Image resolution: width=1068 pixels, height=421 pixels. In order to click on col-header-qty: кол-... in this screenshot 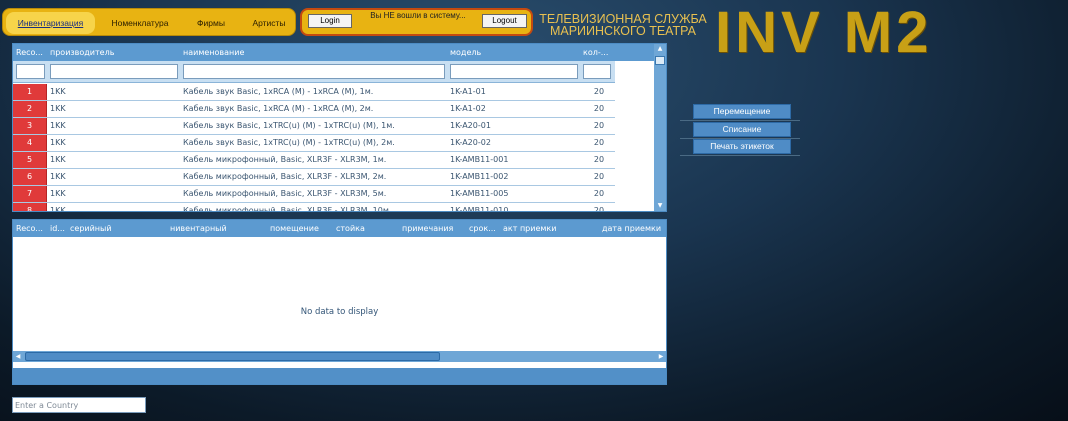, I will do `click(599, 52)`.